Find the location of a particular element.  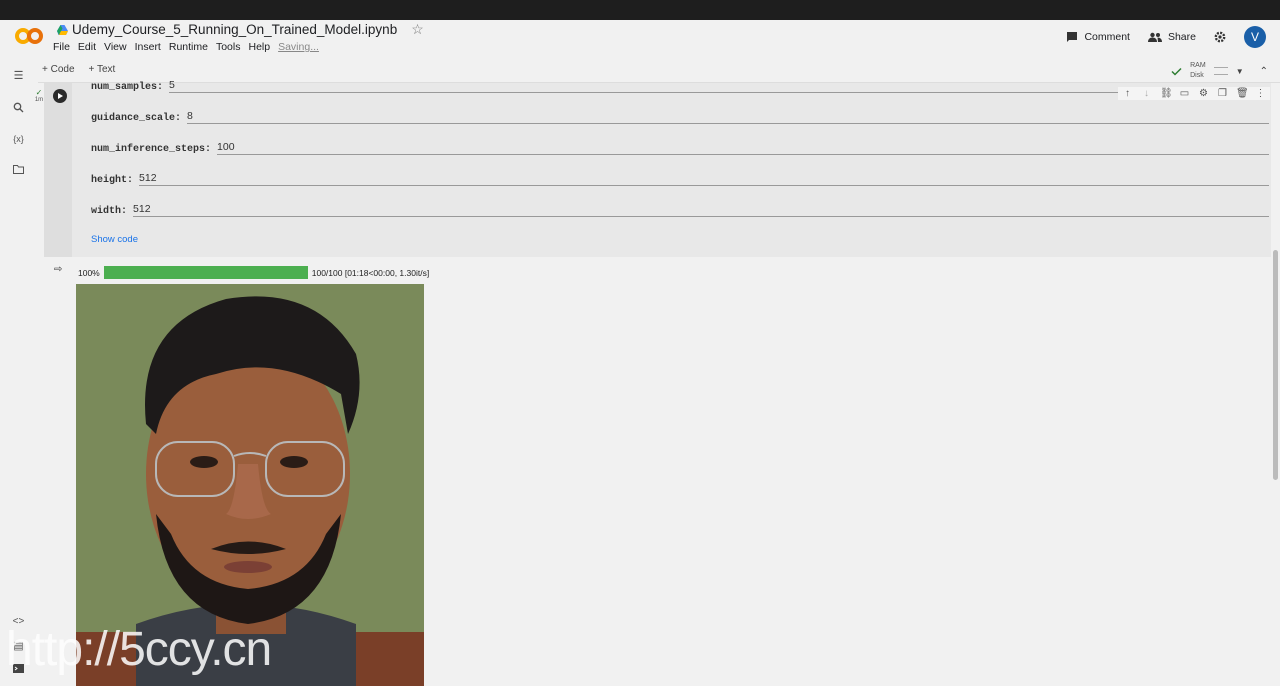

resource-monitor: RAM Disk is located at coordinates (1198, 71).